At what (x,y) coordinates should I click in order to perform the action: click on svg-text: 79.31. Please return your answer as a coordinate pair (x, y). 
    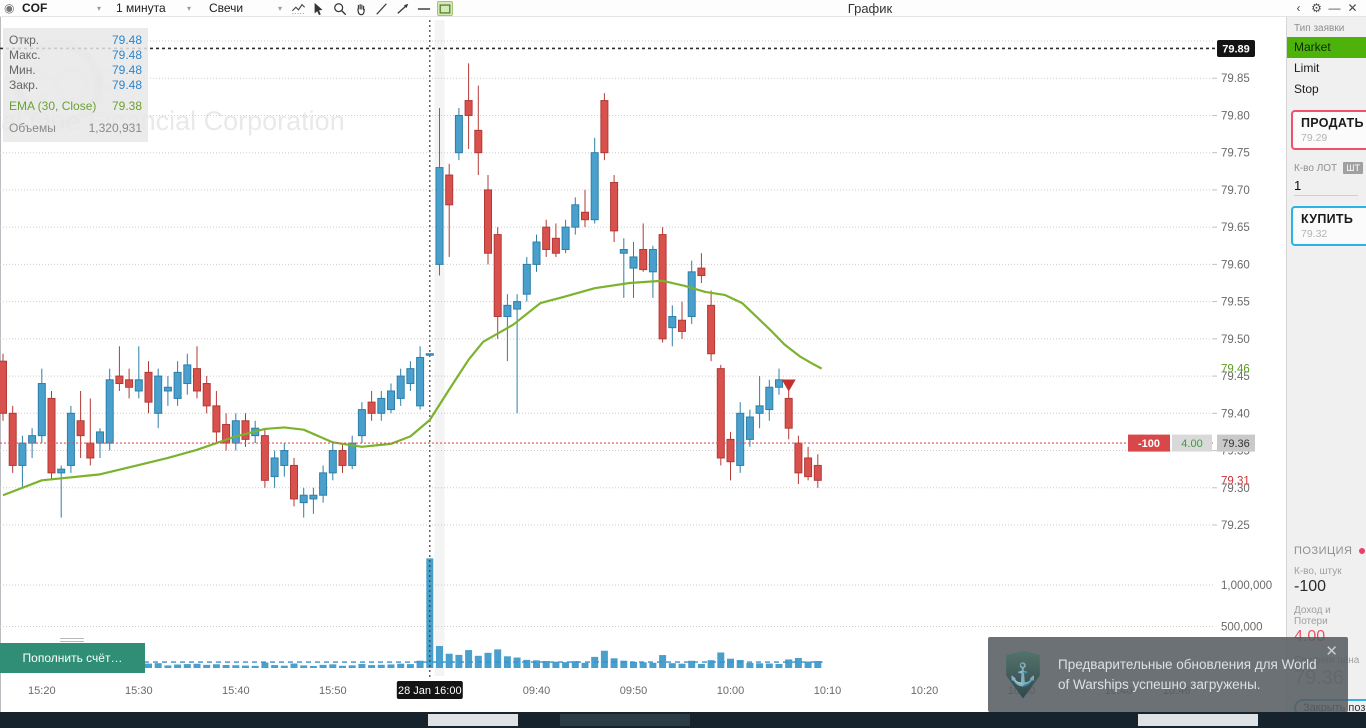
    Looking at the image, I should click on (1235, 481).